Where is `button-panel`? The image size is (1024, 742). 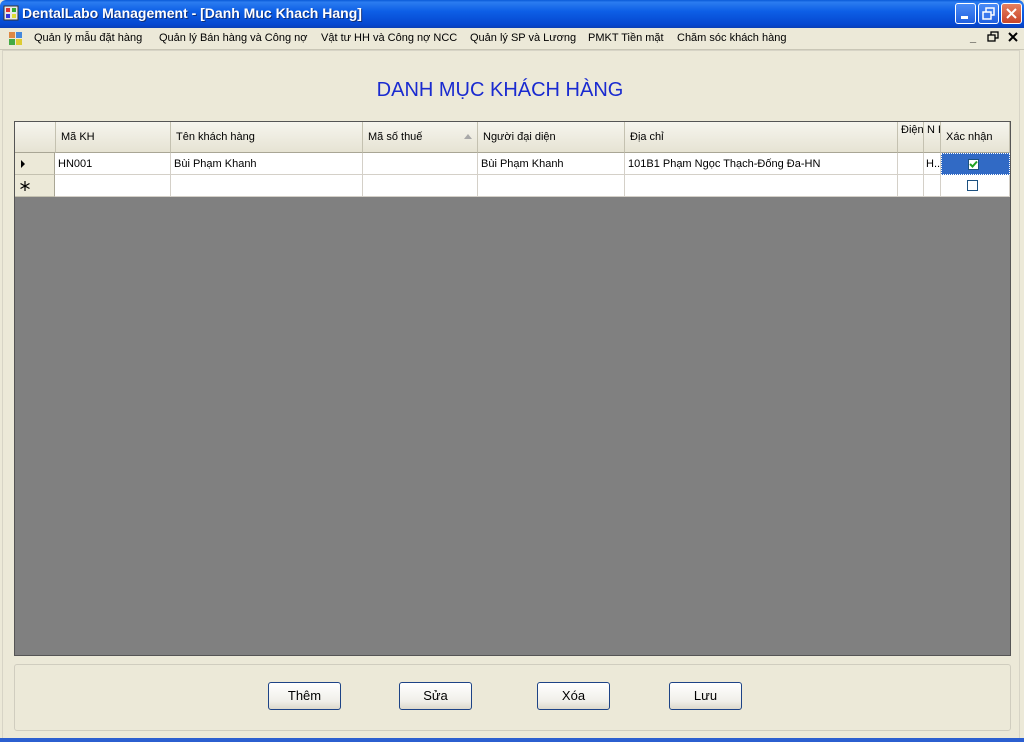
button-panel is located at coordinates (512, 697).